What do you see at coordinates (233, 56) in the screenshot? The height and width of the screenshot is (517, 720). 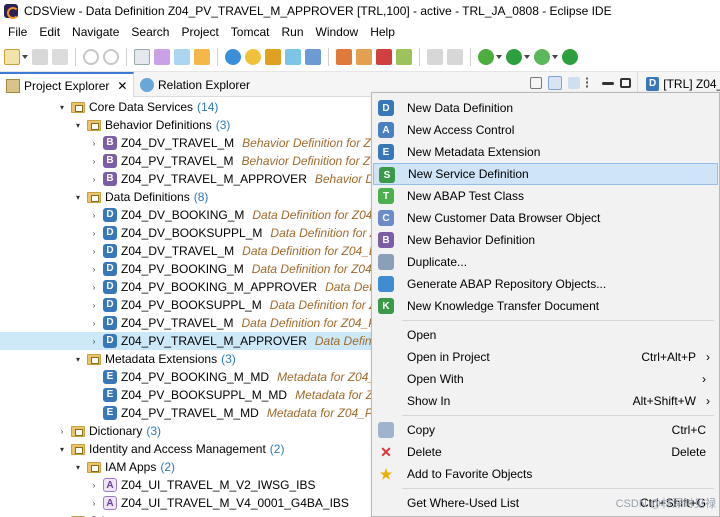 I see `check-icon` at bounding box center [233, 56].